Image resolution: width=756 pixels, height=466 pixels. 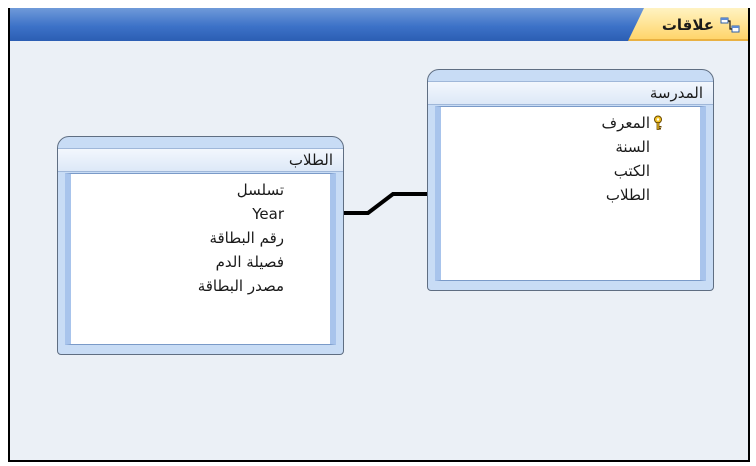 What do you see at coordinates (200, 262) in the screenshot?
I see `field-item: فصيلة الدم` at bounding box center [200, 262].